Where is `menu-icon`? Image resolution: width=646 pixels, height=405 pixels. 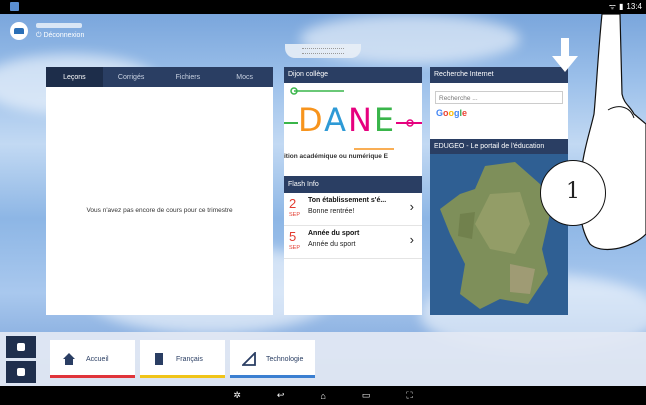
menu-icon is located at coordinates (21, 347).